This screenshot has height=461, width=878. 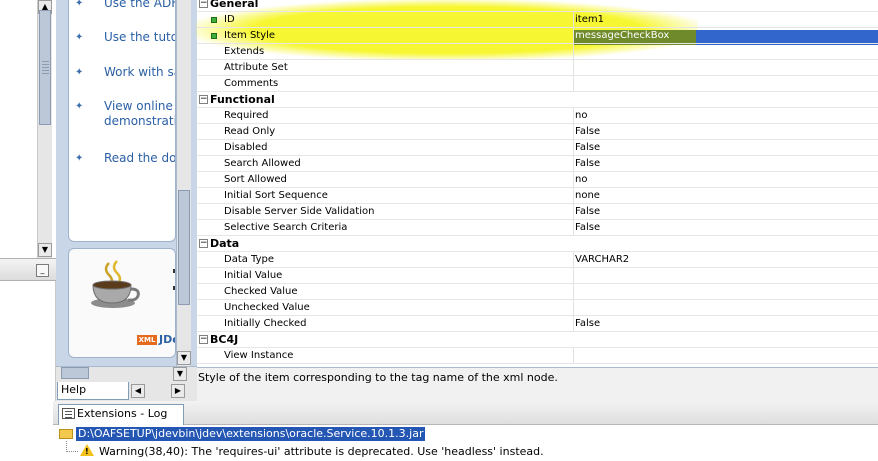 What do you see at coordinates (537, 292) in the screenshot?
I see `property-row: Checked Value` at bounding box center [537, 292].